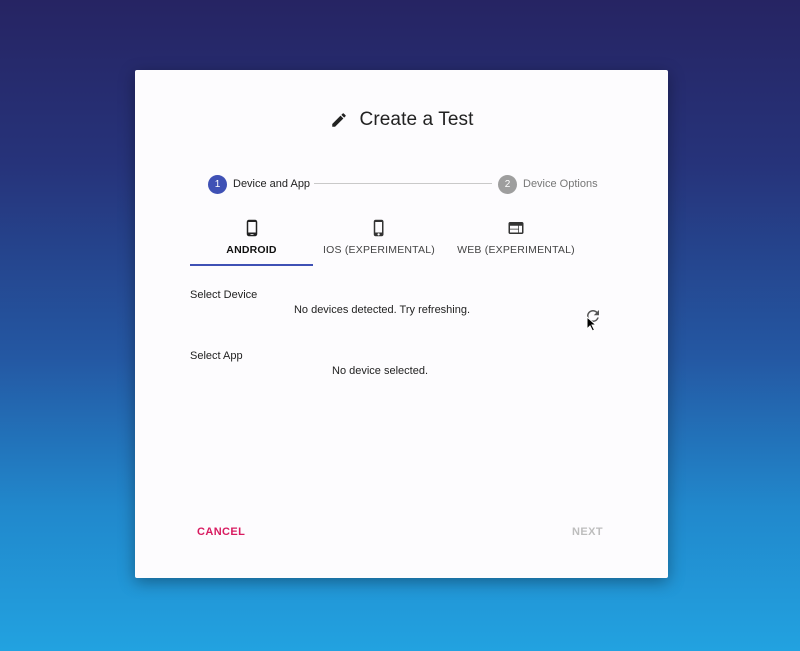 This screenshot has width=800, height=651. What do you see at coordinates (224, 295) in the screenshot?
I see `select-device-label: Select Device` at bounding box center [224, 295].